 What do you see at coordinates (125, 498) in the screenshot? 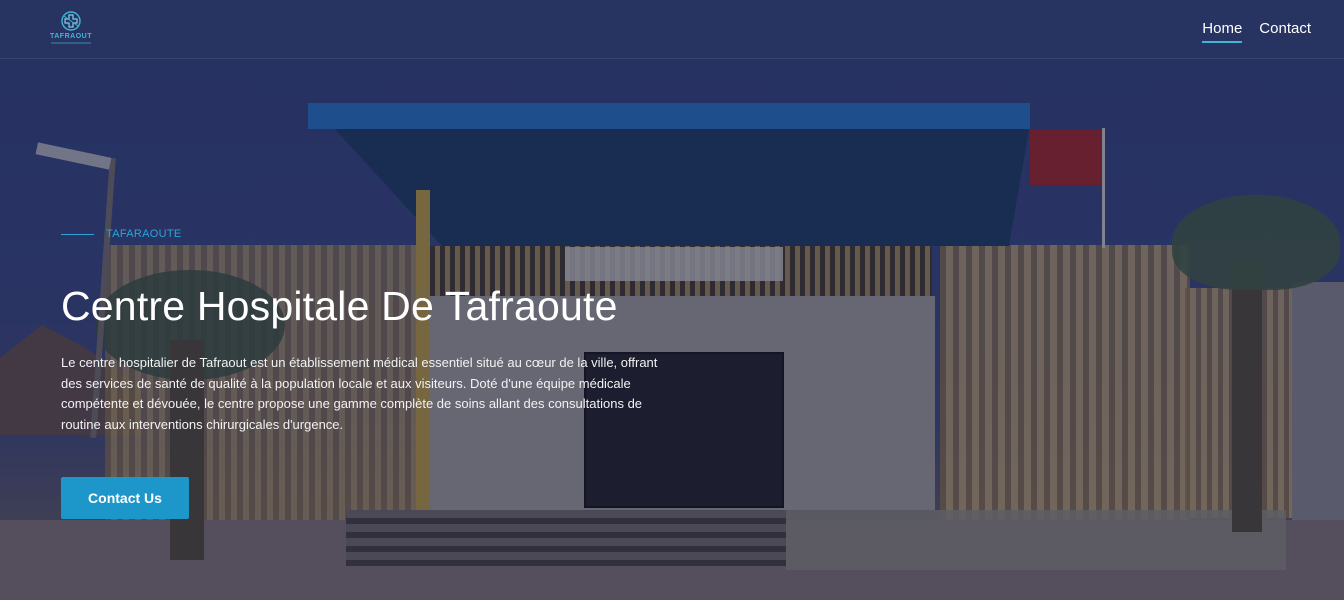
I see `contact-us-button: Contact Us` at bounding box center [125, 498].